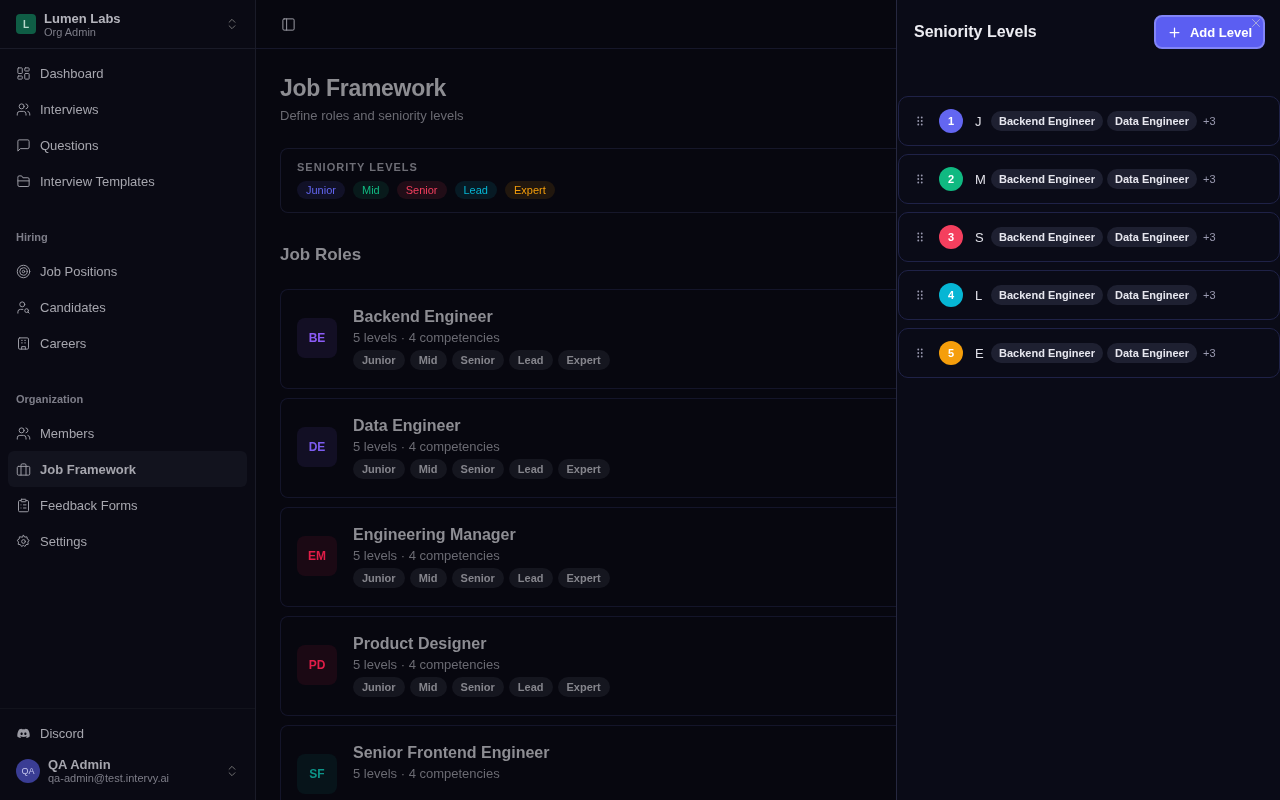  What do you see at coordinates (317, 665) in the screenshot?
I see `role-avatar: PD` at bounding box center [317, 665].